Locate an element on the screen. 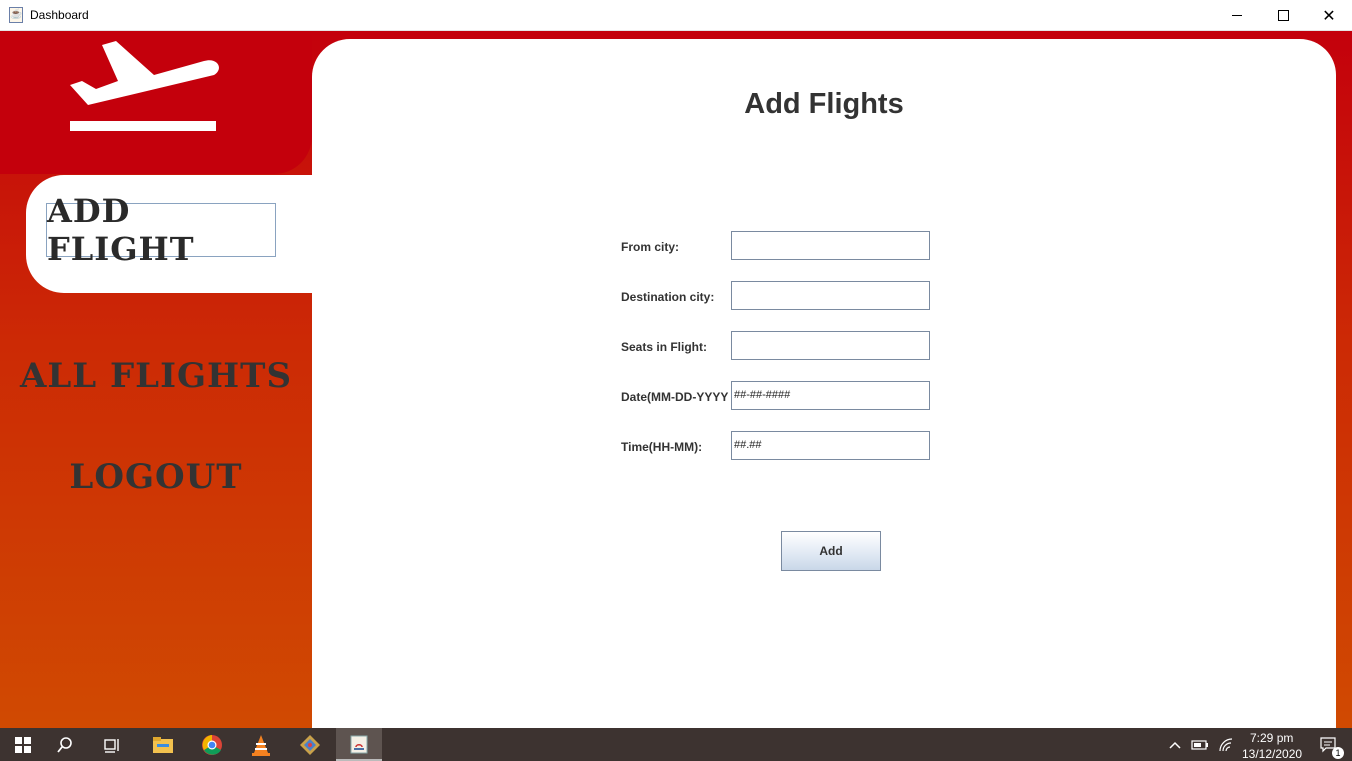 This screenshot has width=1352, height=761. clock-time: 7:29 pm is located at coordinates (1271, 738).